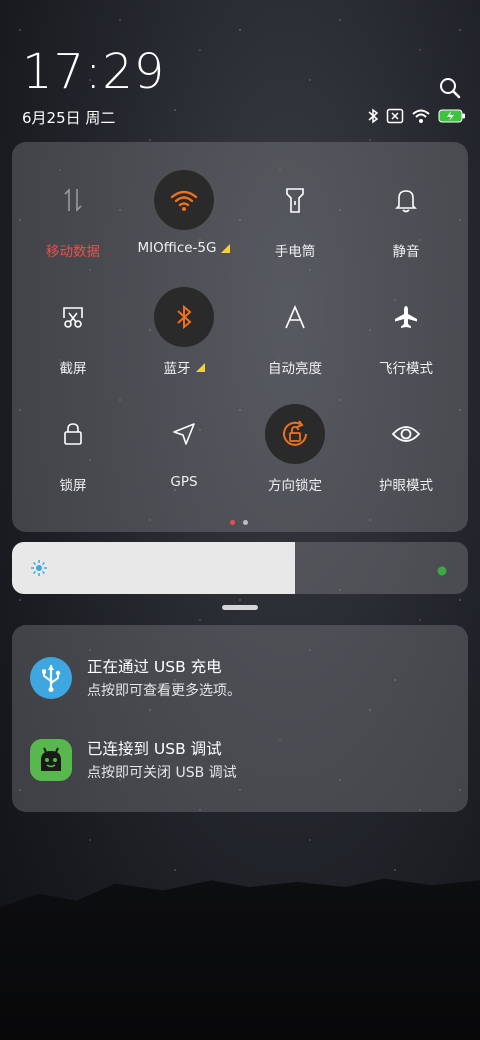 Image resolution: width=480 pixels, height=1040 pixels. Describe the element at coordinates (177, 248) in the screenshot. I see `quick-setting-label-text: MIOffice-5G` at that location.